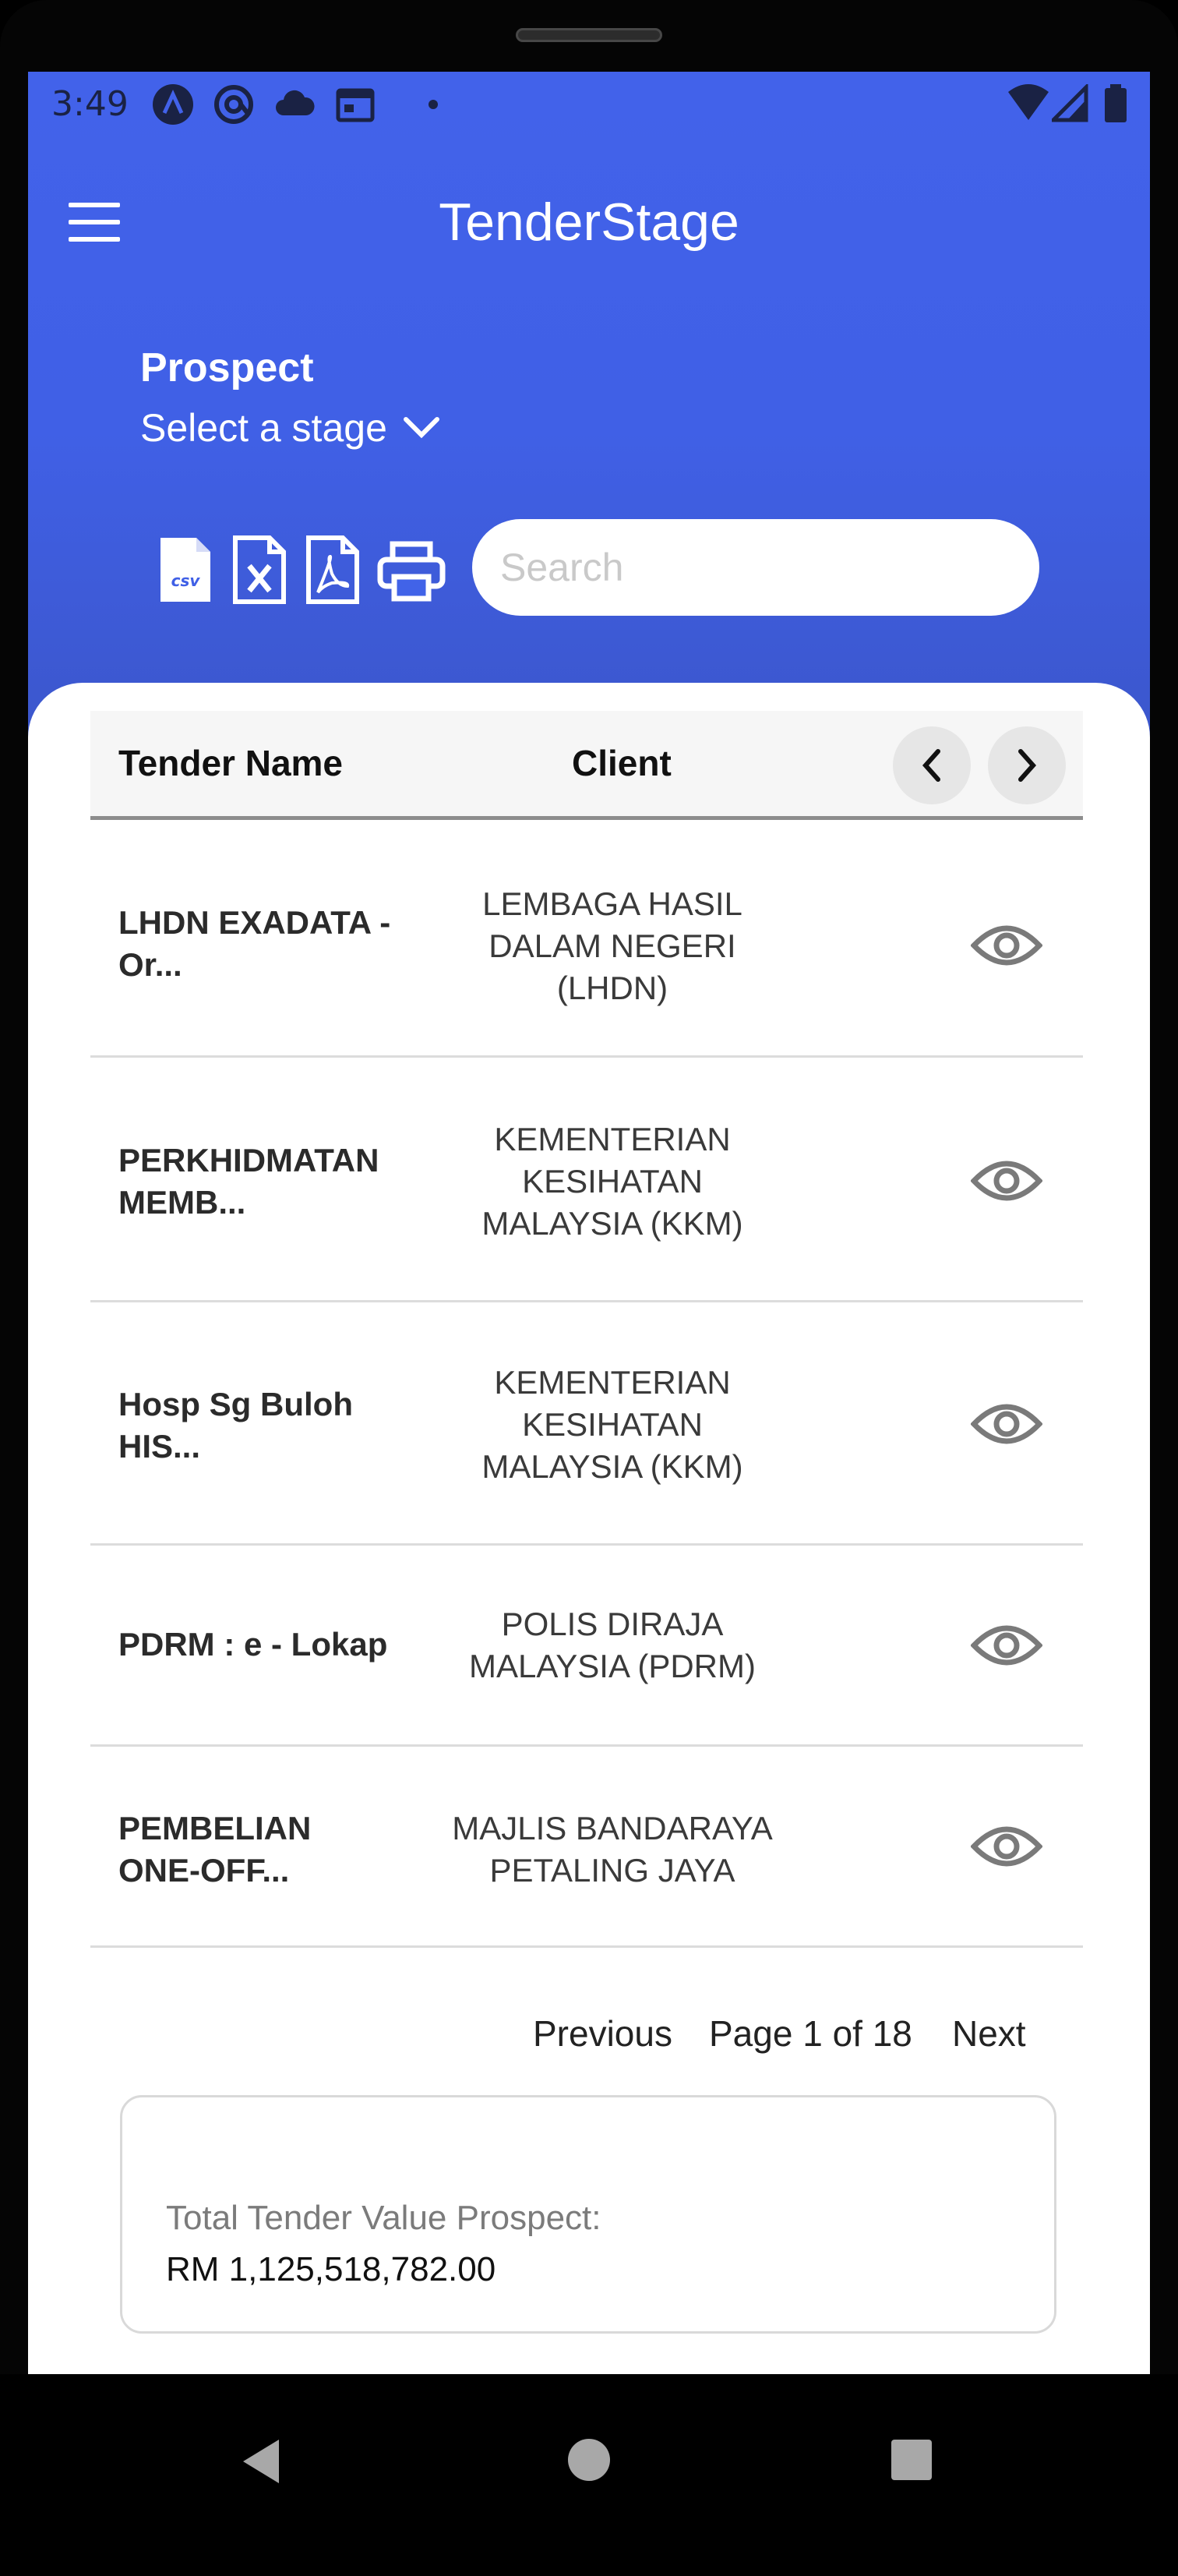  I want to click on page-indicator: Page 1 of 18, so click(810, 2033).